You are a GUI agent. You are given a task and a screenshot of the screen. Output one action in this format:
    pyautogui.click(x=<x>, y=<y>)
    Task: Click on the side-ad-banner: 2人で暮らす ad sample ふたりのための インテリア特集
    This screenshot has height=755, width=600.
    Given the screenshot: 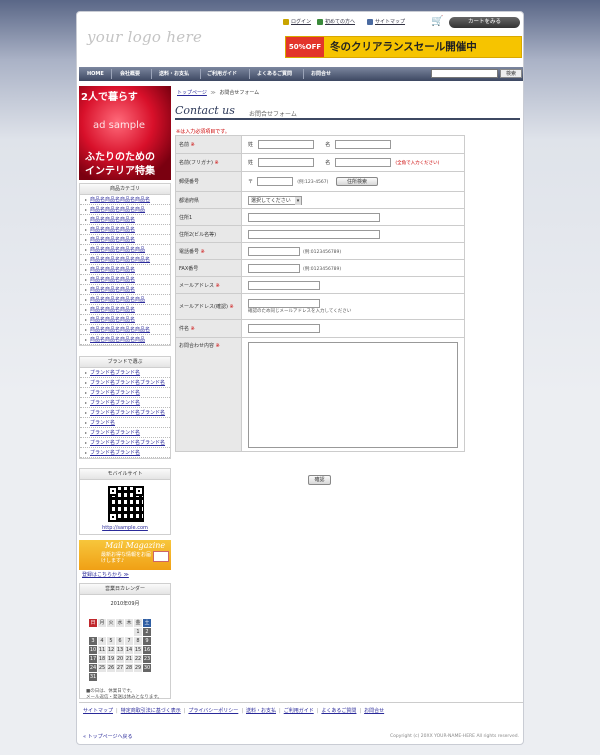 What is the action you would take?
    pyautogui.click(x=125, y=133)
    